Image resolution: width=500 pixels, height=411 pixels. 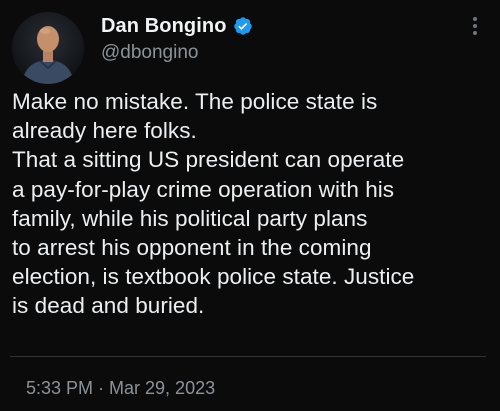 I want to click on handle: @dbongino, so click(x=177, y=53).